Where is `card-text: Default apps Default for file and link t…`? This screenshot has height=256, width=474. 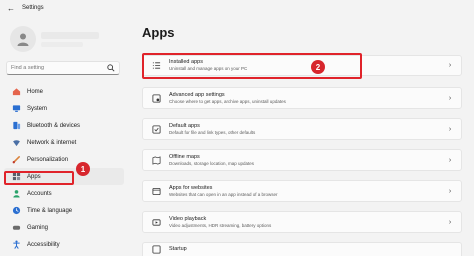 card-text: Default apps Default for file and link t… is located at coordinates (307, 129).